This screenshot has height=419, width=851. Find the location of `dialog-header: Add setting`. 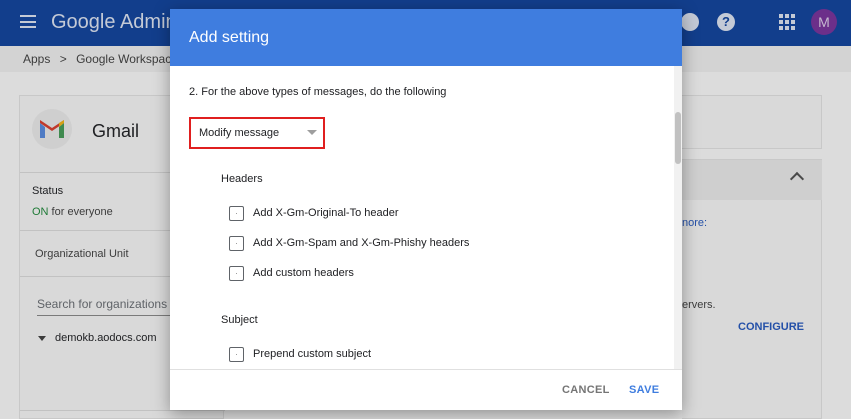

dialog-header: Add setting is located at coordinates (426, 37).